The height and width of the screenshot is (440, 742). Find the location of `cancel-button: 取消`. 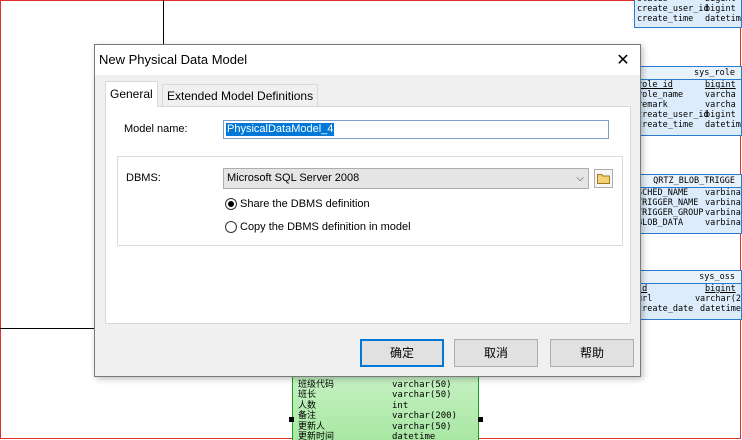

cancel-button: 取消 is located at coordinates (496, 353).